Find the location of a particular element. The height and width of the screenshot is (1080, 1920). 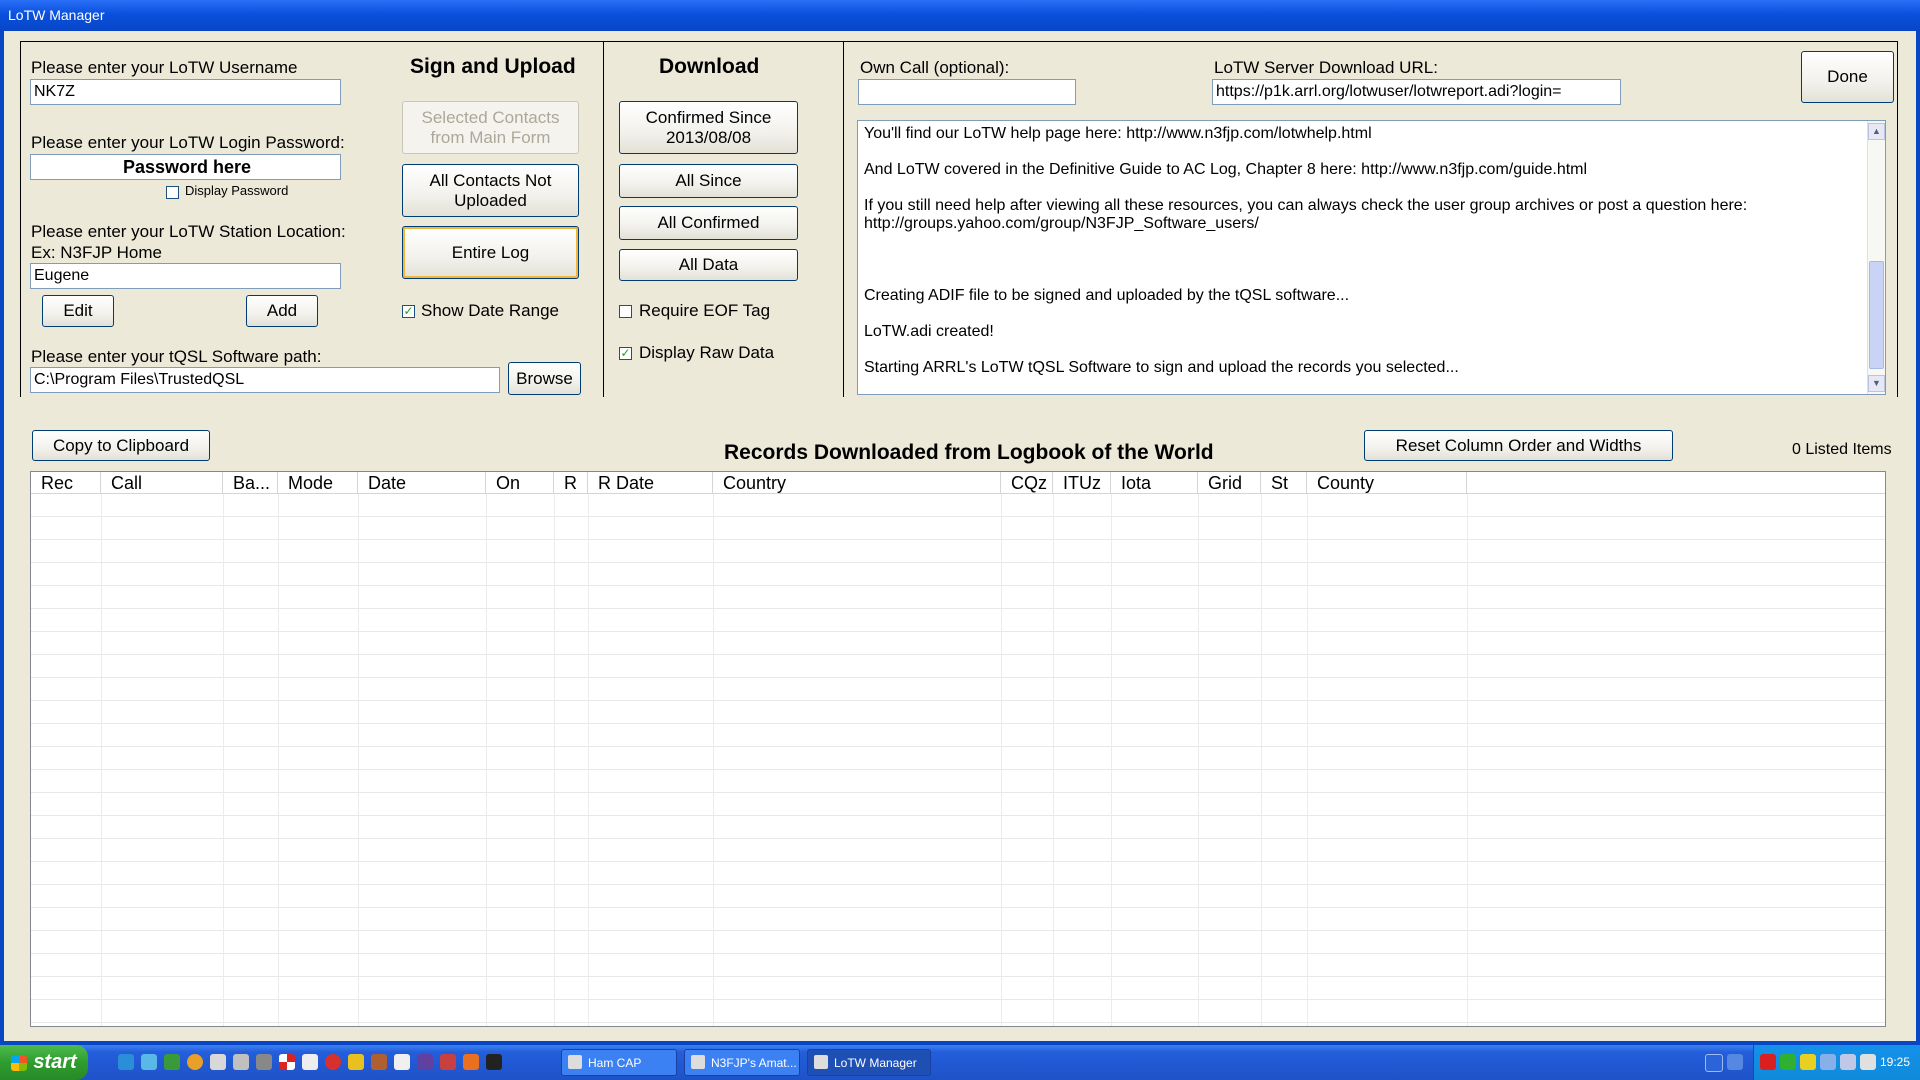

checkmark-icon is located at coordinates (1788, 1062).